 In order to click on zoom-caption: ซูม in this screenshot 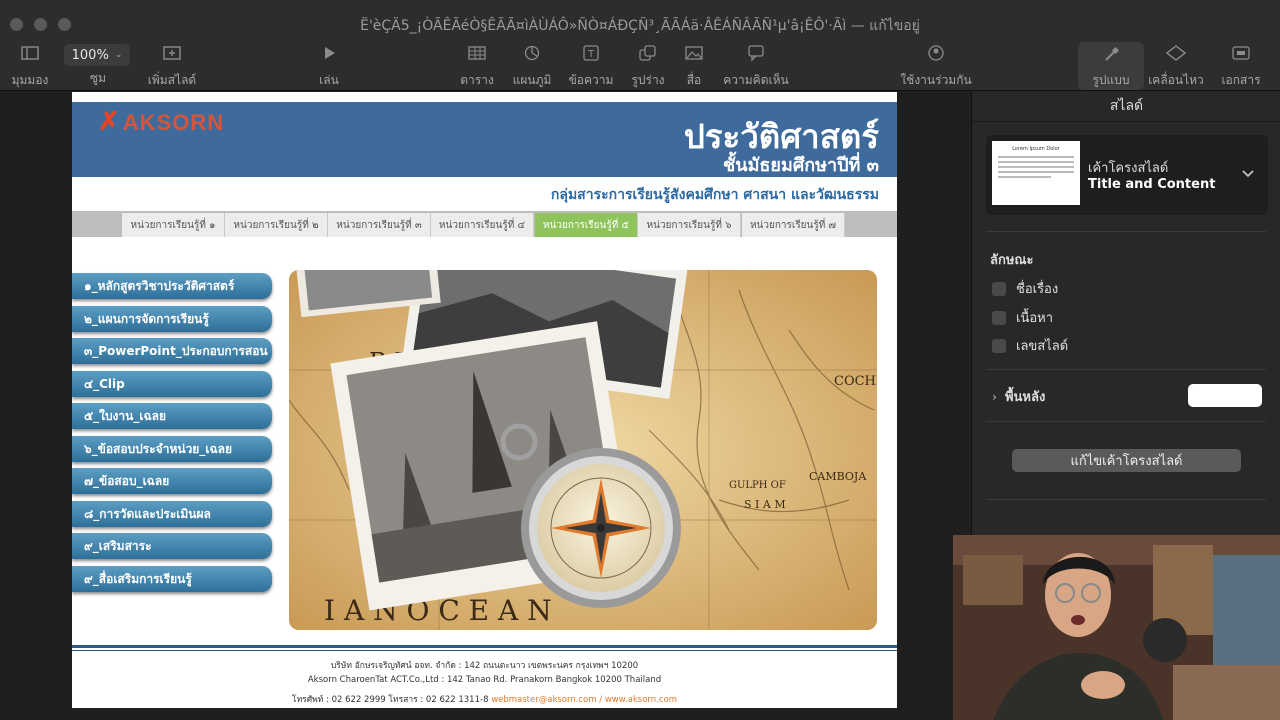, I will do `click(98, 76)`.